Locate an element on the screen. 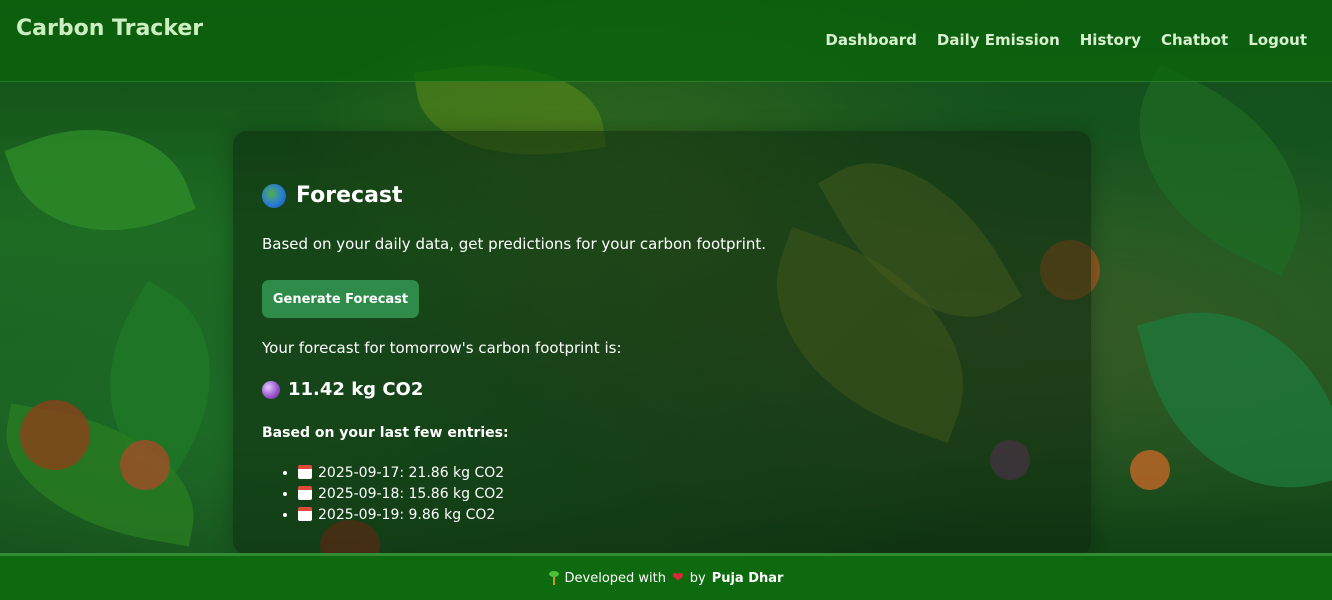 This screenshot has height=600, width=1332. nav-logout: Logout is located at coordinates (1277, 40).